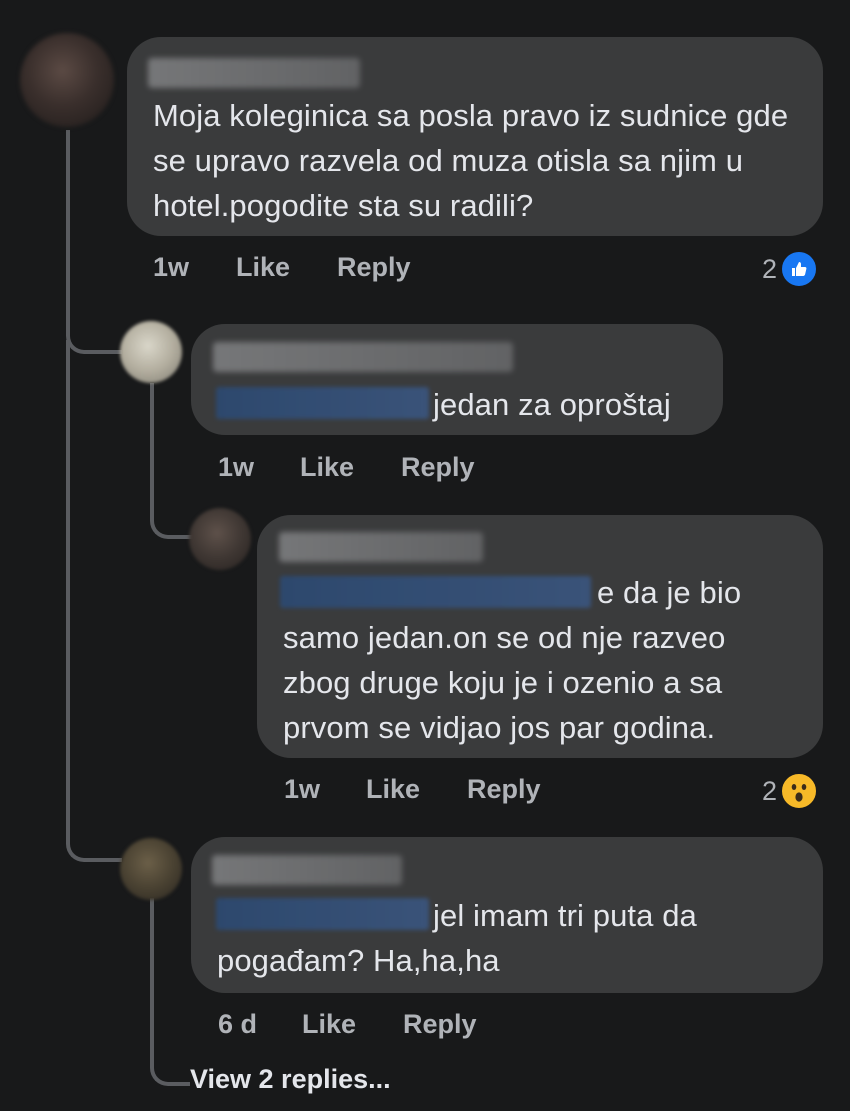  Describe the element at coordinates (94, 242) in the screenshot. I see `thread-line-main` at that location.